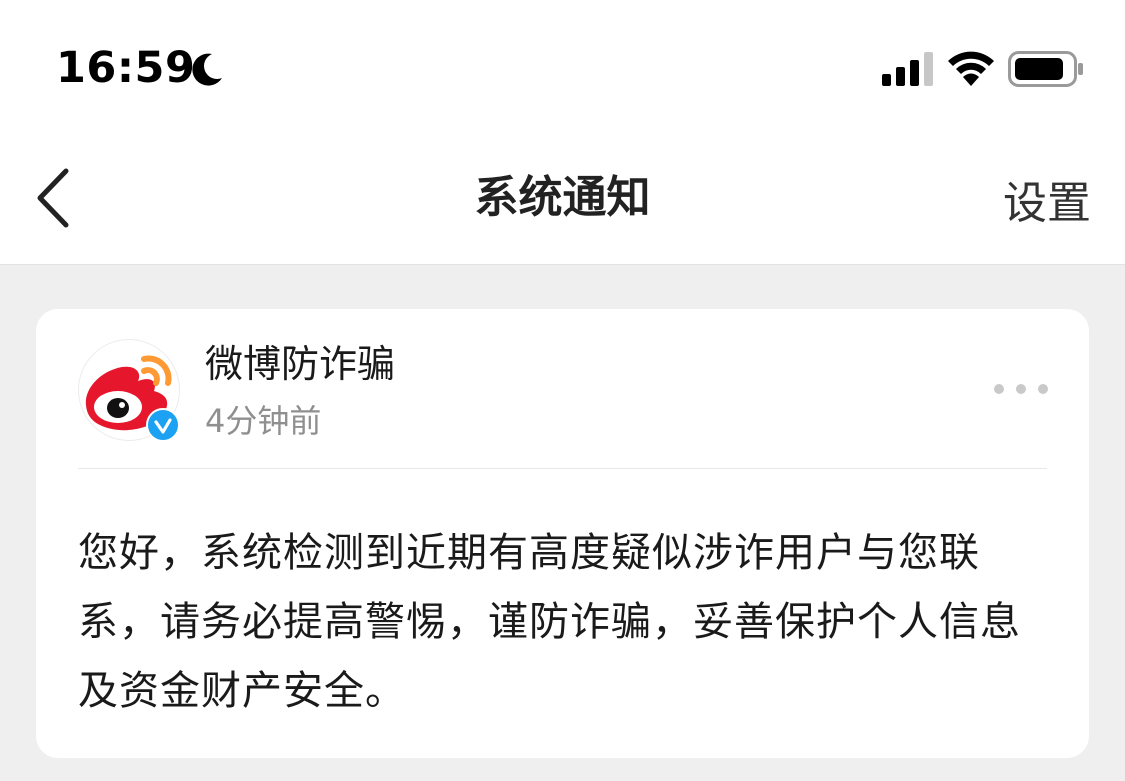 The image size is (1125, 781). I want to click on battery-icon, so click(1045, 69).